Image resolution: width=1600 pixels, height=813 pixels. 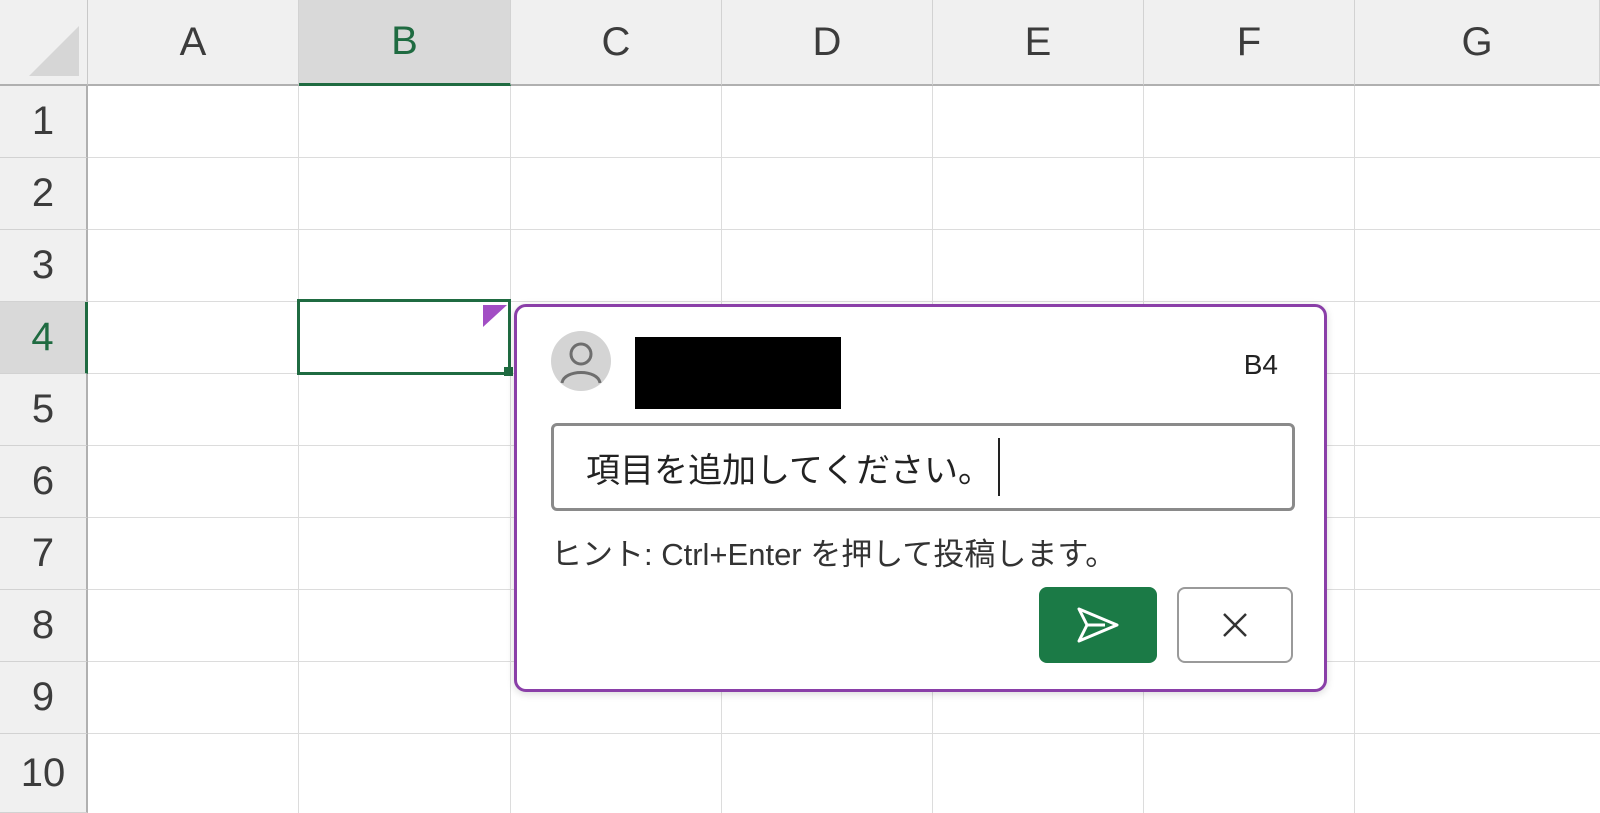 What do you see at coordinates (405, 43) in the screenshot?
I see `column-header-b: B` at bounding box center [405, 43].